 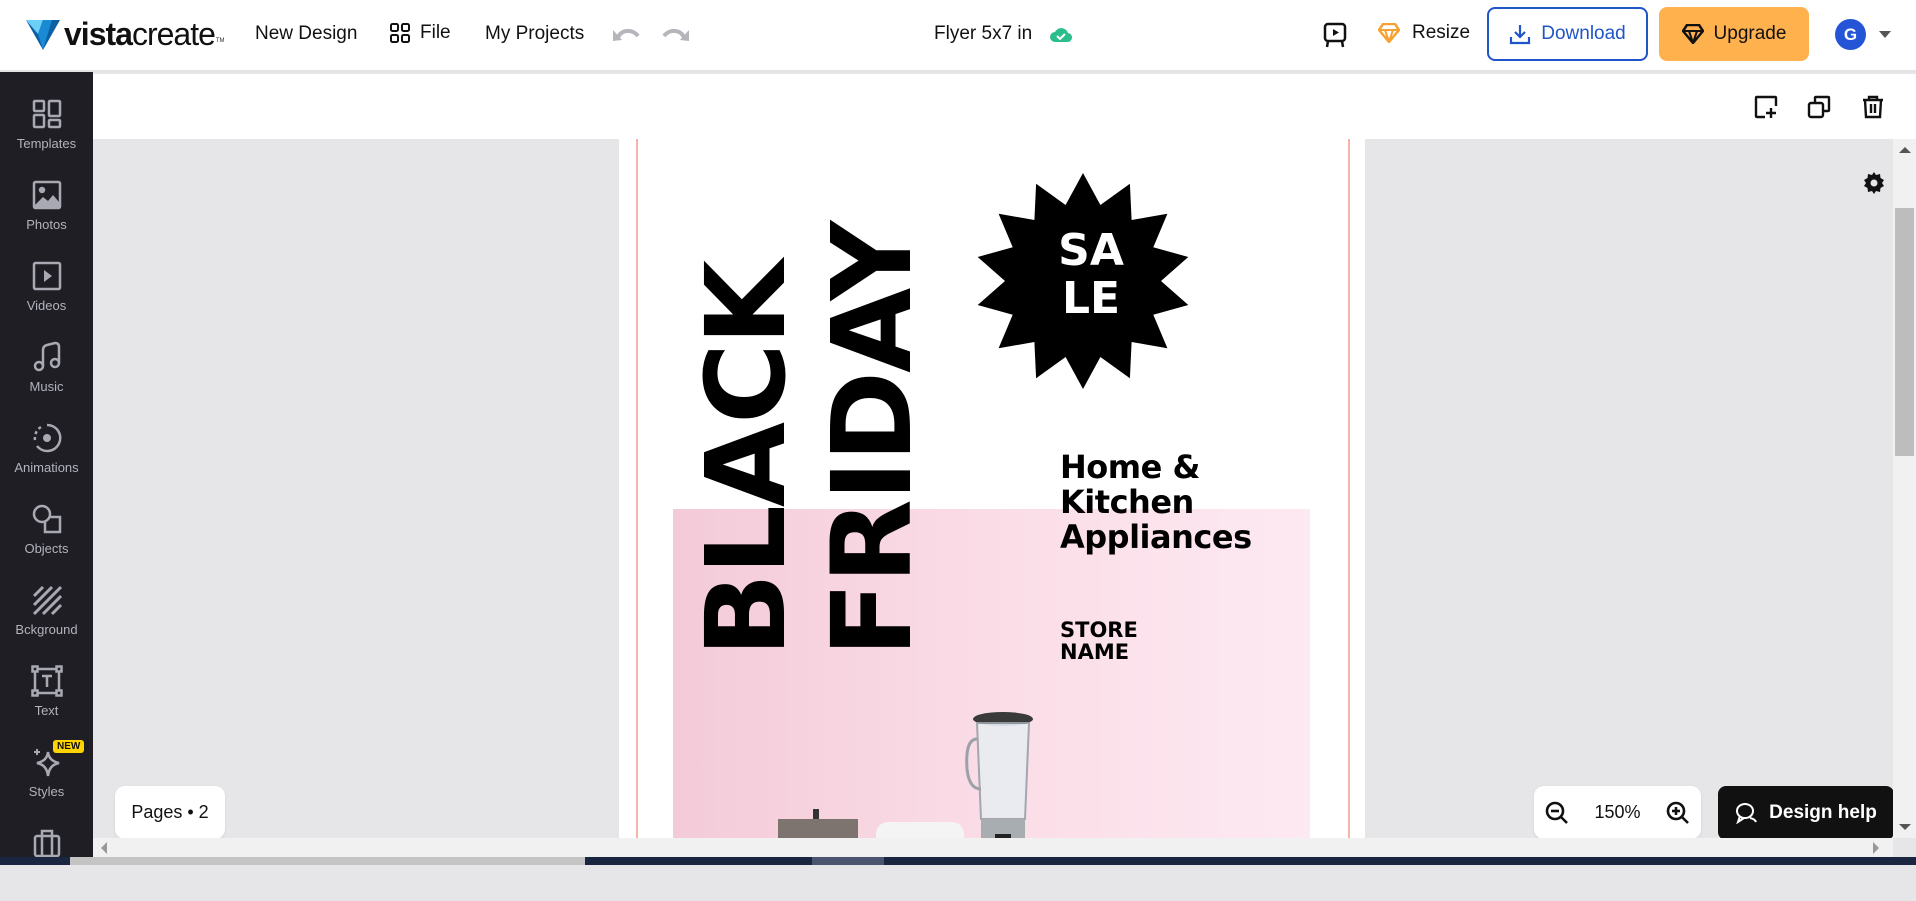 What do you see at coordinates (327, 861) in the screenshot?
I see `bottom-scroll-thumb` at bounding box center [327, 861].